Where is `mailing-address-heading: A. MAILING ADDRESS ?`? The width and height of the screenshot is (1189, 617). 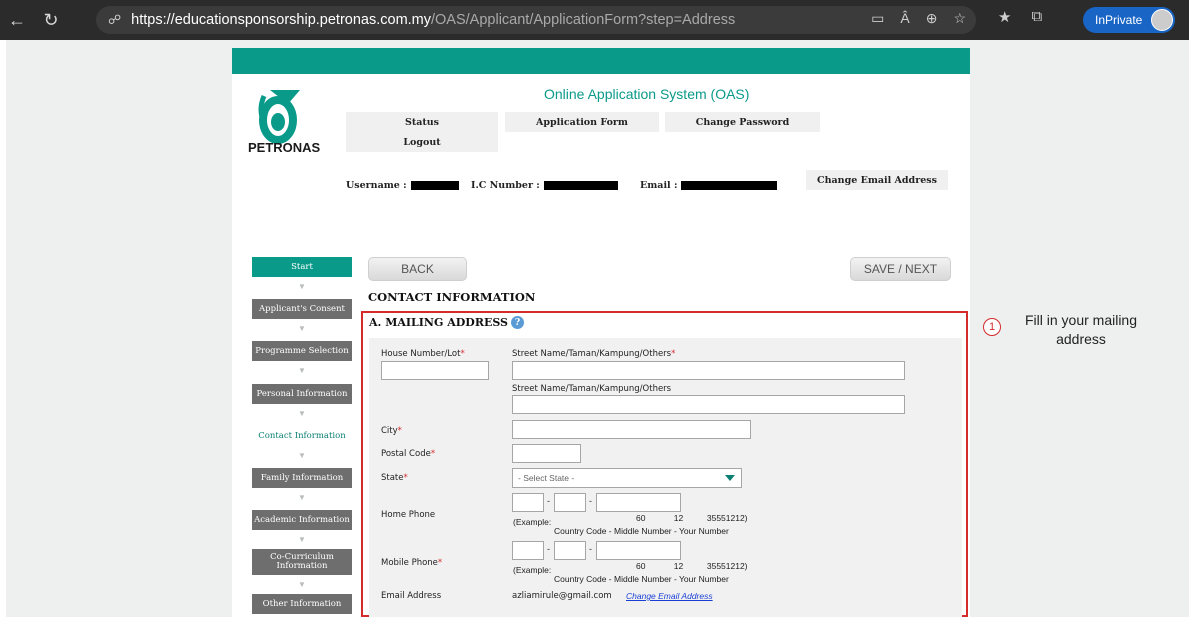 mailing-address-heading: A. MAILING ADDRESS ? is located at coordinates (446, 322).